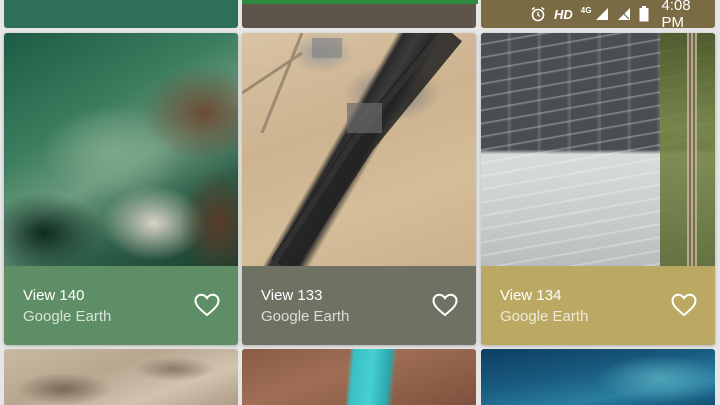  I want to click on rail-track, so click(692, 149).